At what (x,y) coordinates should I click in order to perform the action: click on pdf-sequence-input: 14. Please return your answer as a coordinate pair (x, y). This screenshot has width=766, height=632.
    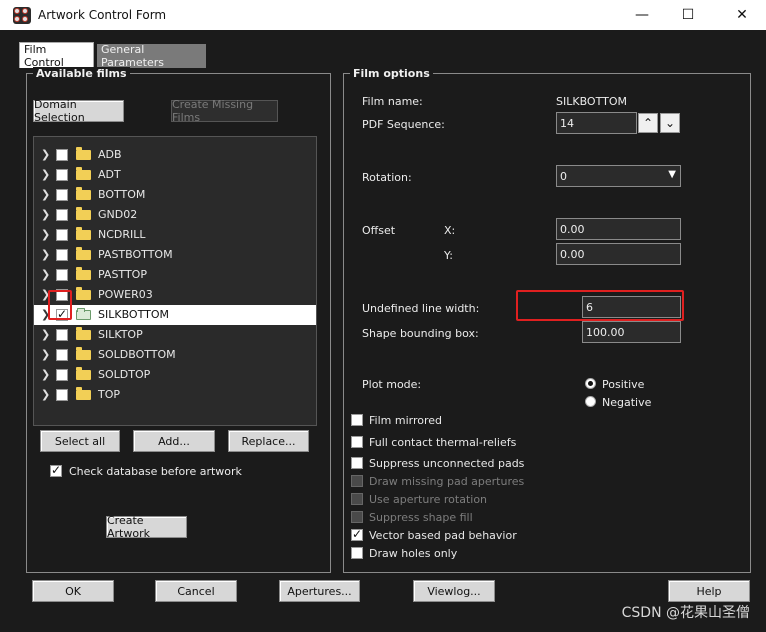
    Looking at the image, I should click on (596, 123).